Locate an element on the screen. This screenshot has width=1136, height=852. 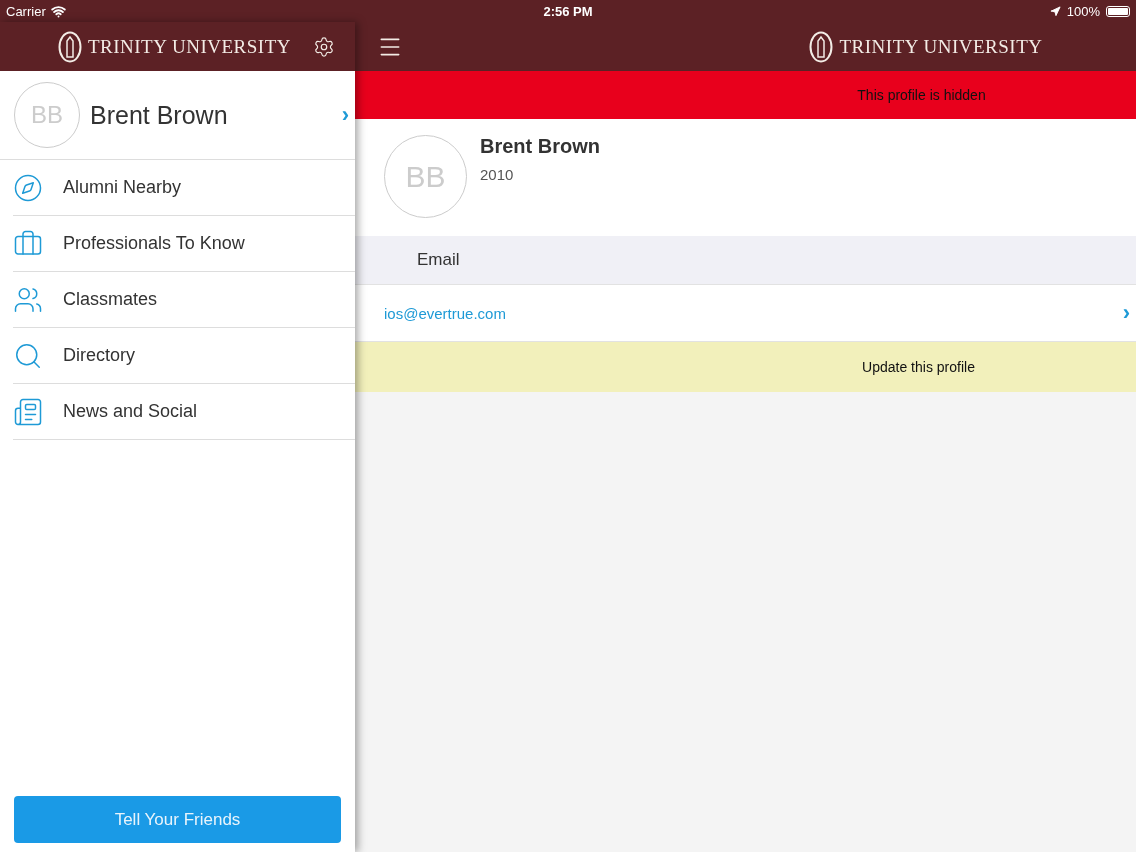
update-profile-button: Update this profile is located at coordinates (745, 367).